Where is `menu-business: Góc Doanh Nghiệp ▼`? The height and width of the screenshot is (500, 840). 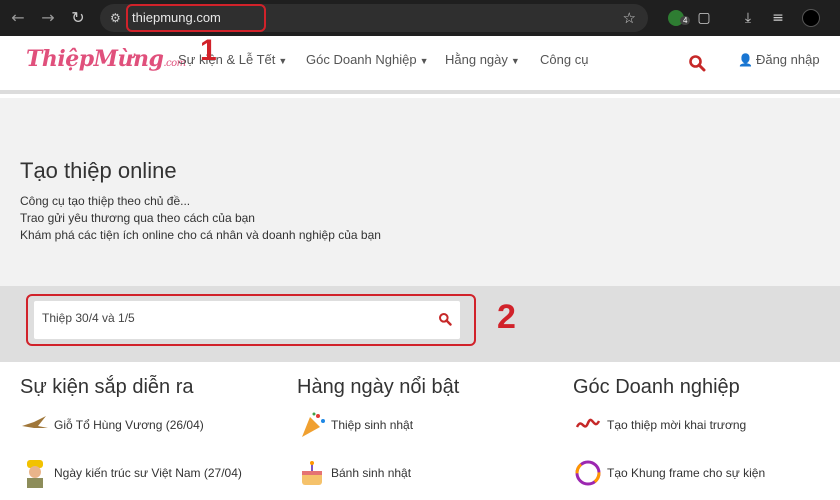 menu-business: Góc Doanh Nghiệp ▼ is located at coordinates (367, 59).